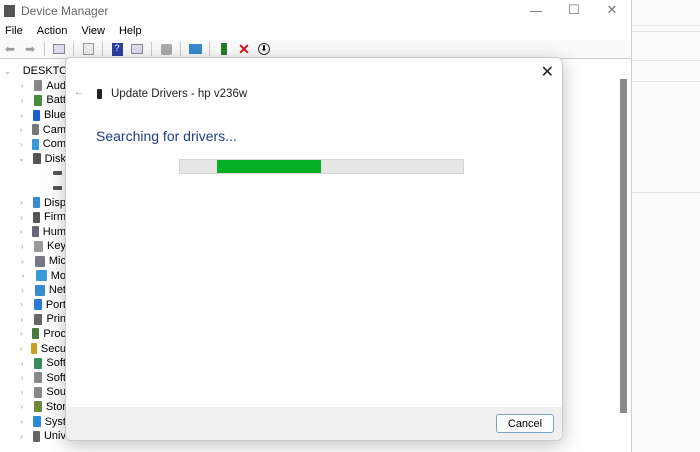 Image resolution: width=700 pixels, height=452 pixels. I want to click on tree-item: › Batt, so click(33, 100).